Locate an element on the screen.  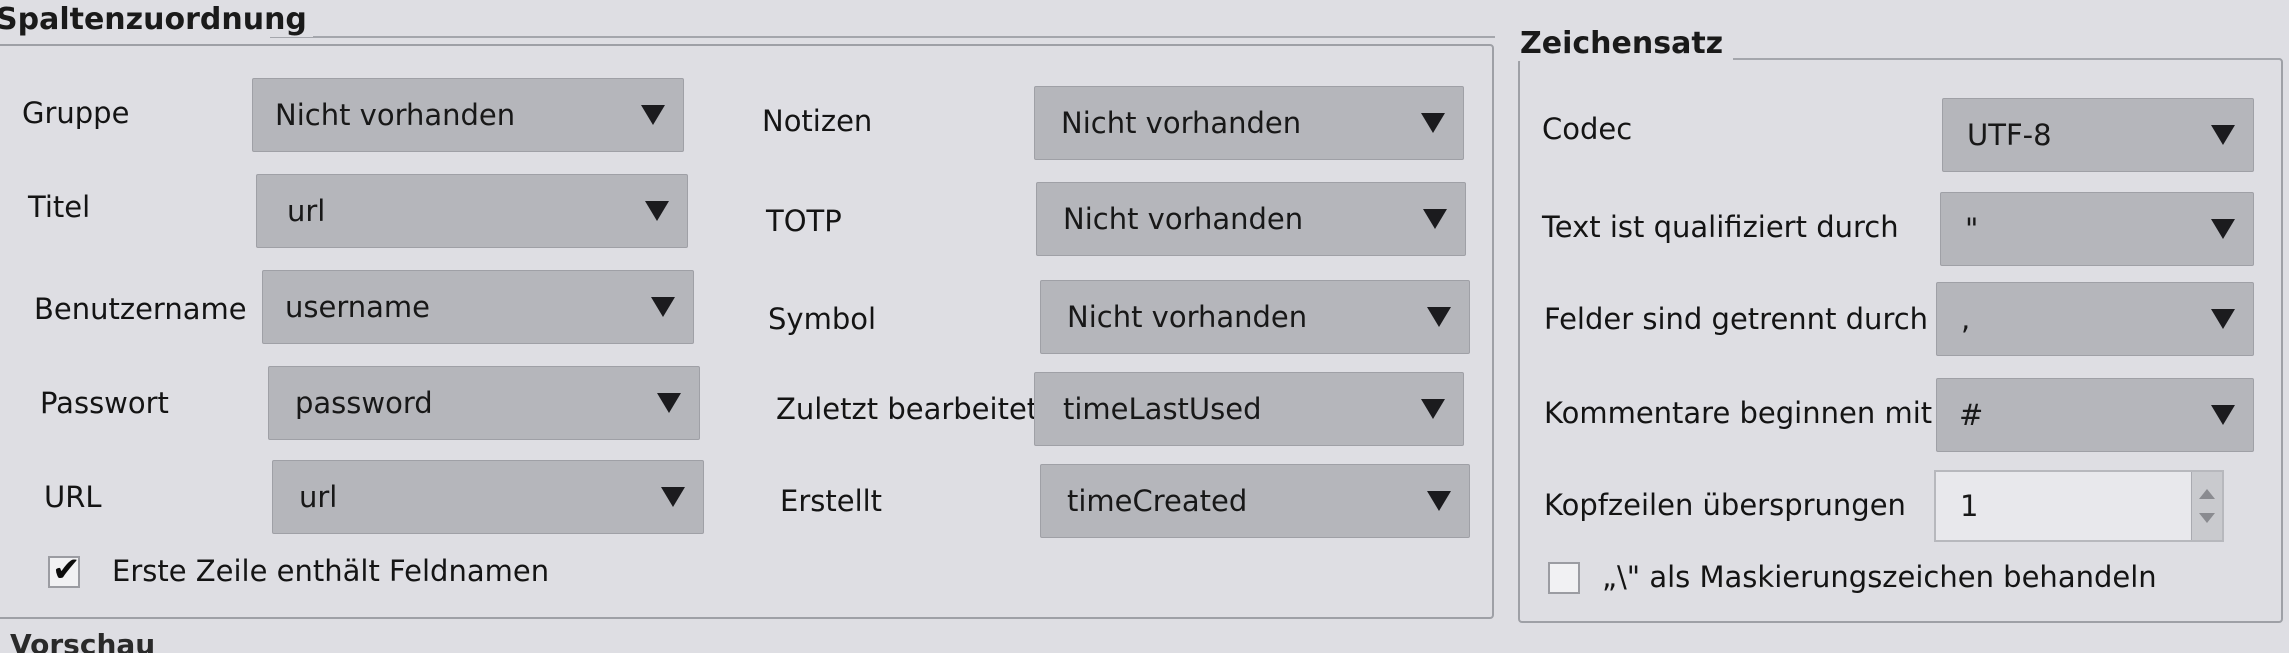
symbol-select: Nicht vorhanden is located at coordinates (1255, 317).